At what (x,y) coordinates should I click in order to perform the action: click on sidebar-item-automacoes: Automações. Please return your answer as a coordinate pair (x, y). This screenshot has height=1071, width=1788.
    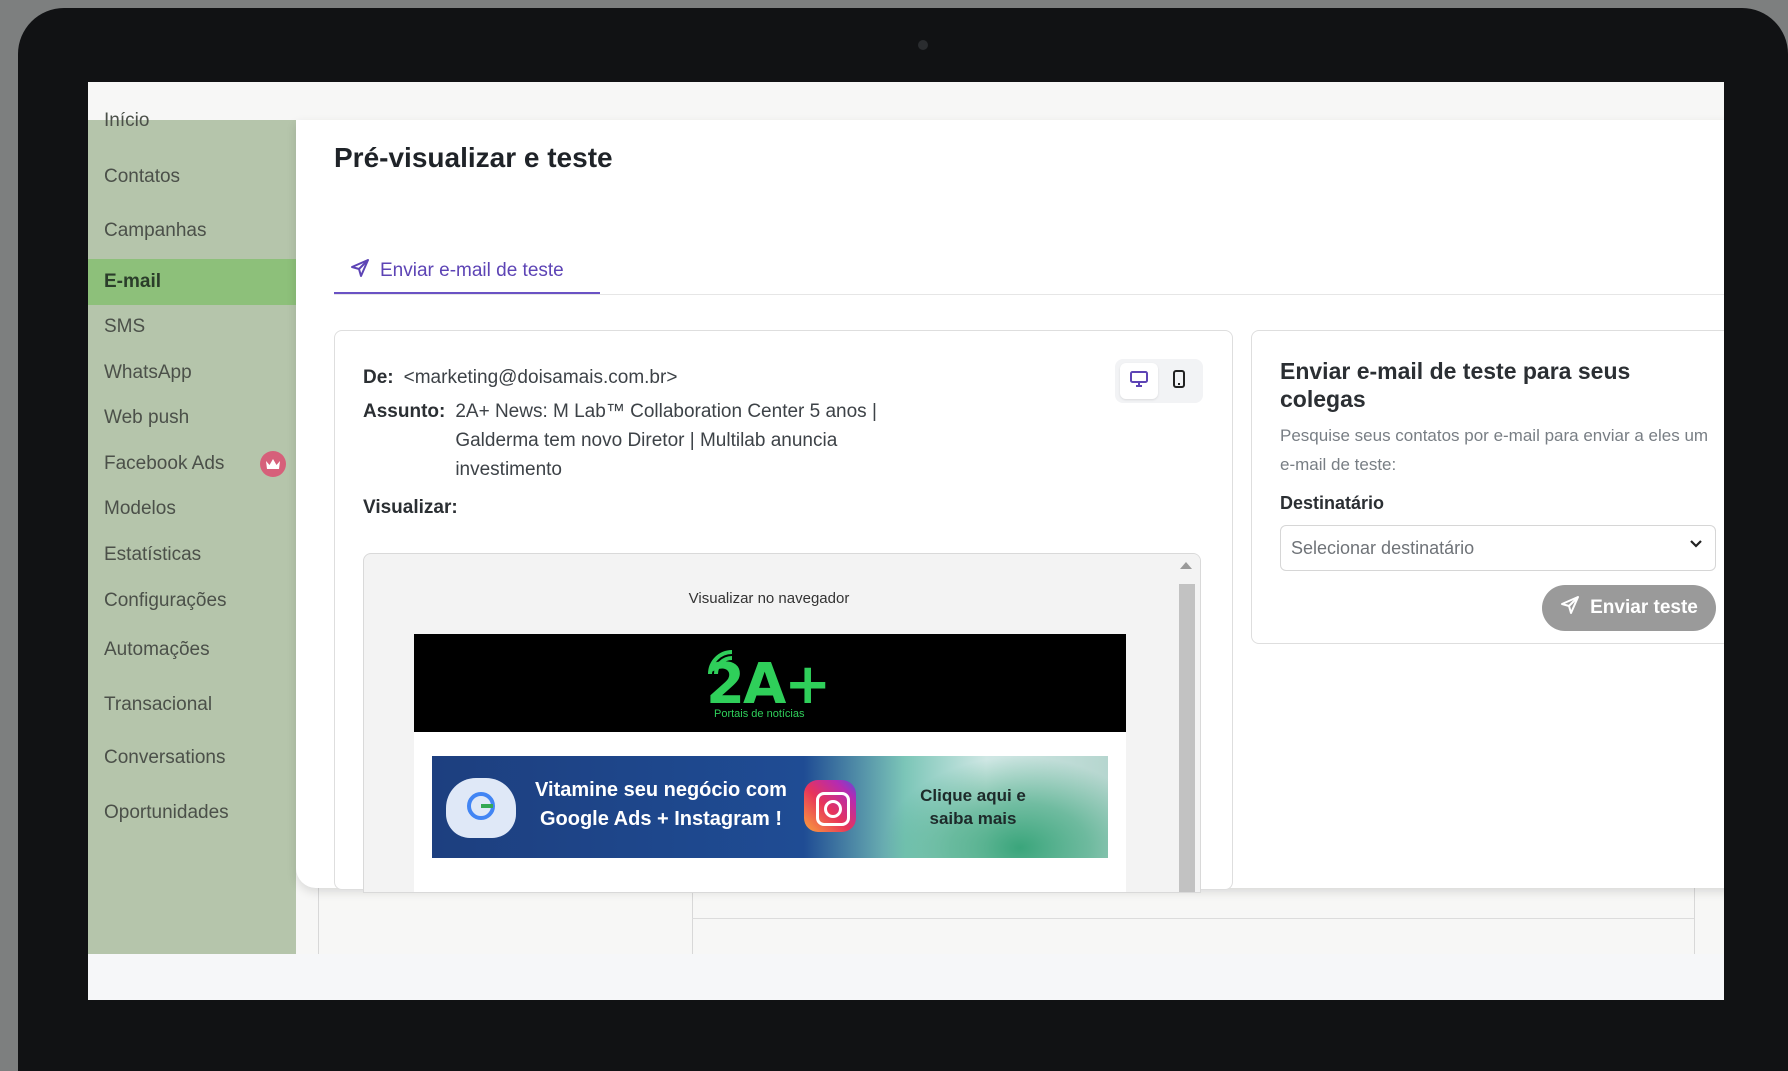
    Looking at the image, I should click on (192, 650).